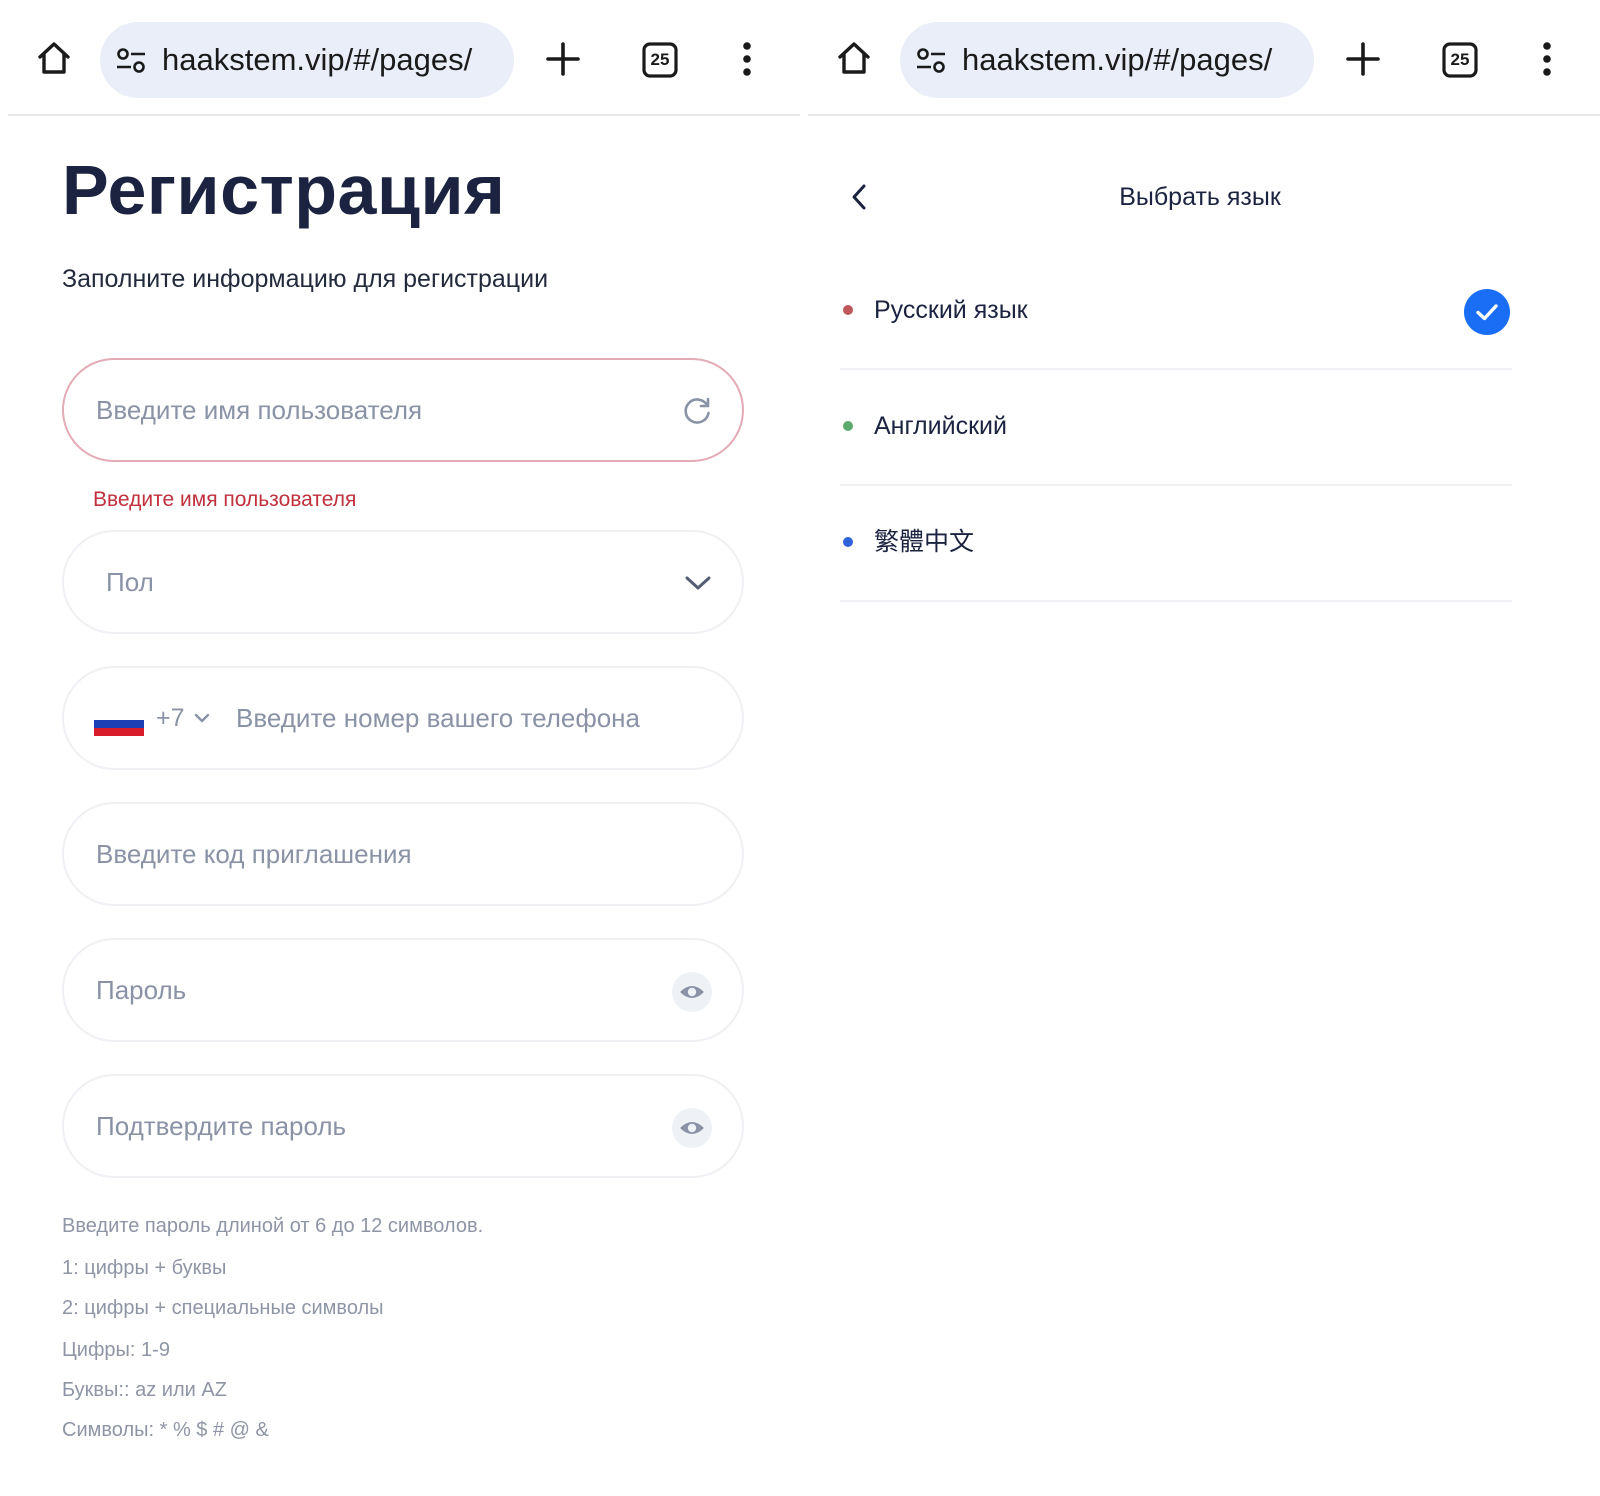  I want to click on language-item-english: Английский, so click(1176, 428).